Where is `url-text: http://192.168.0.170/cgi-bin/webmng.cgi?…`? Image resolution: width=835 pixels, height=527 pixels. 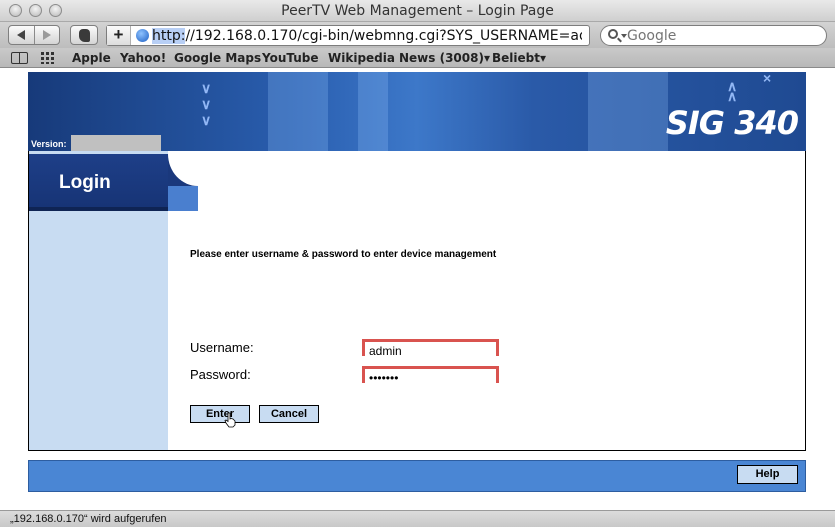
url-text: http://192.168.0.170/cgi-bin/webmng.cgi?… is located at coordinates (367, 36).